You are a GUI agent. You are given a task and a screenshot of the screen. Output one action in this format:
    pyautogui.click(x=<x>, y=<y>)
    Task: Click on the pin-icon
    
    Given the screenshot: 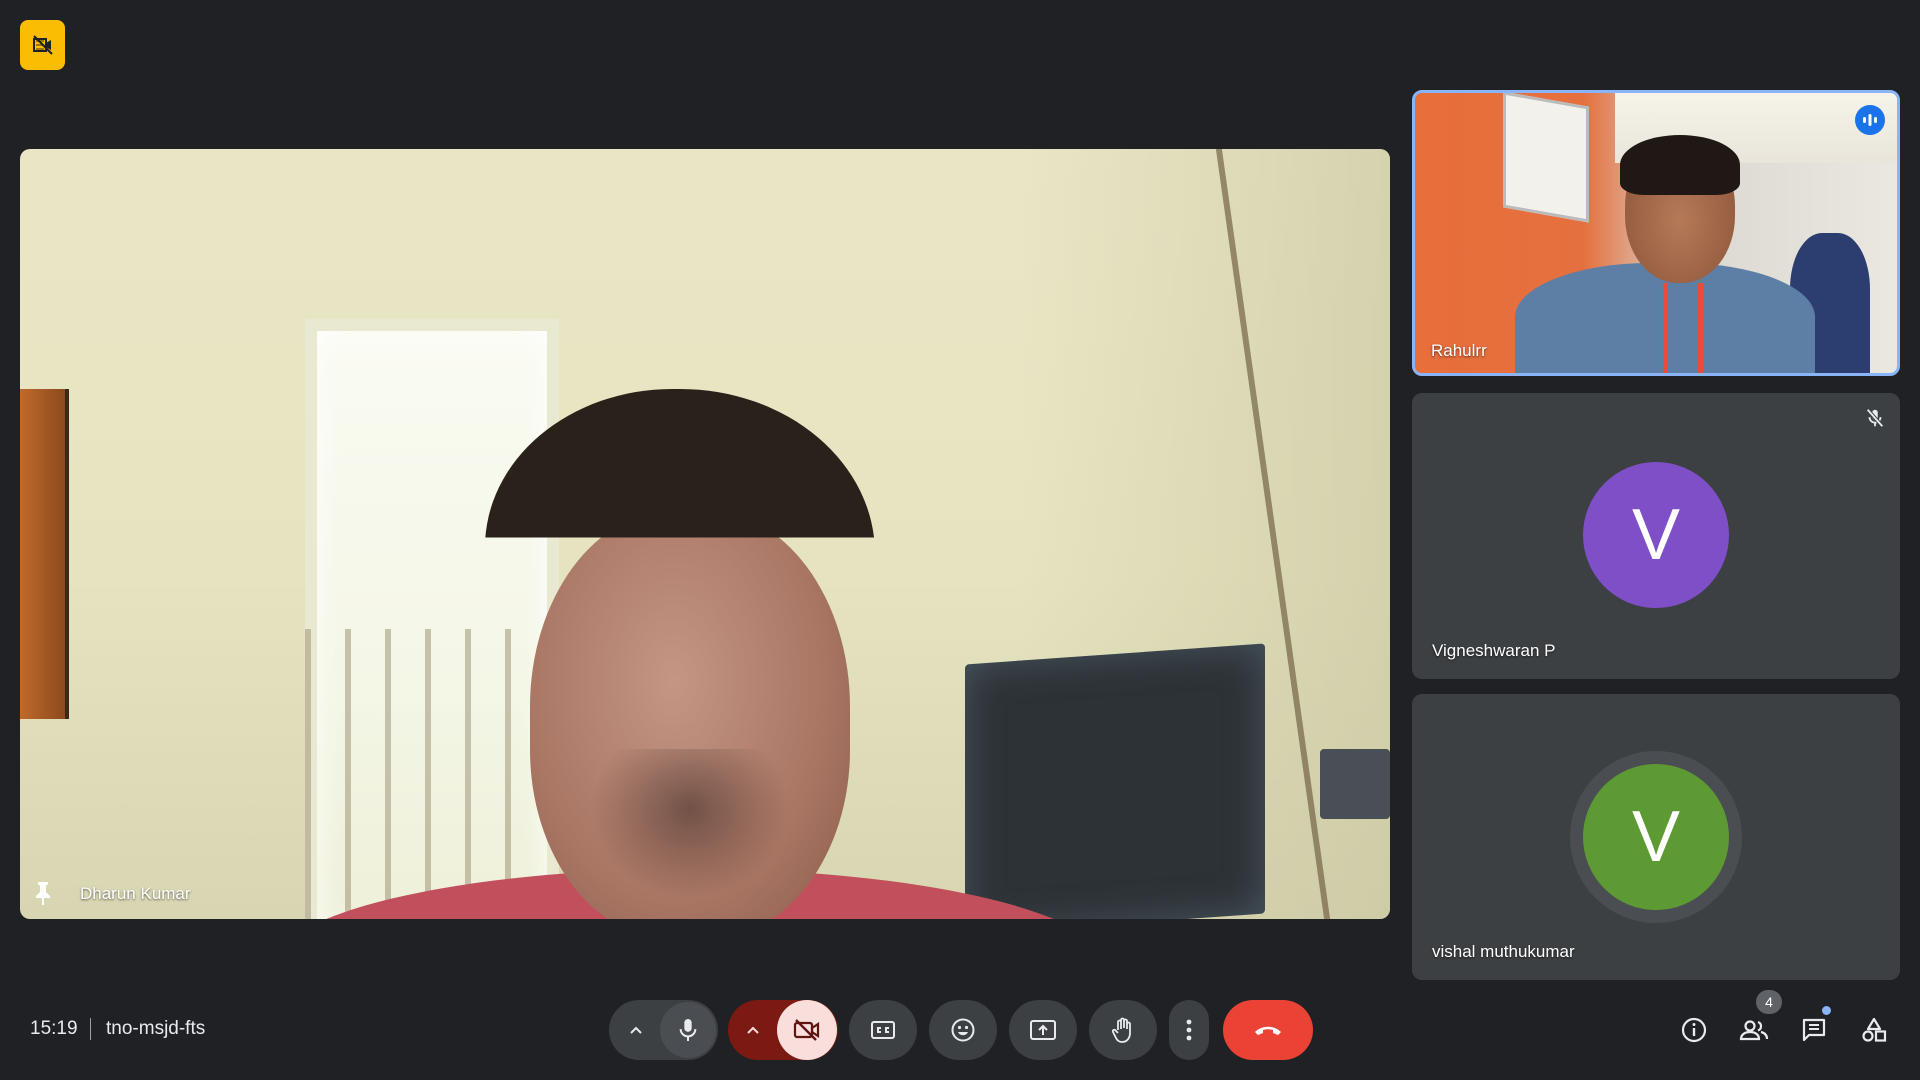 What is the action you would take?
    pyautogui.click(x=43, y=893)
    